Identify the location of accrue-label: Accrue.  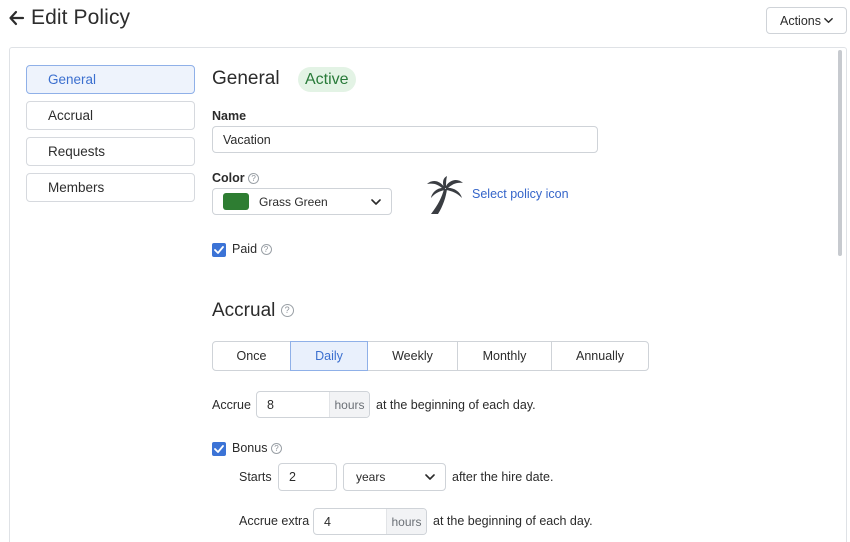
(231, 405).